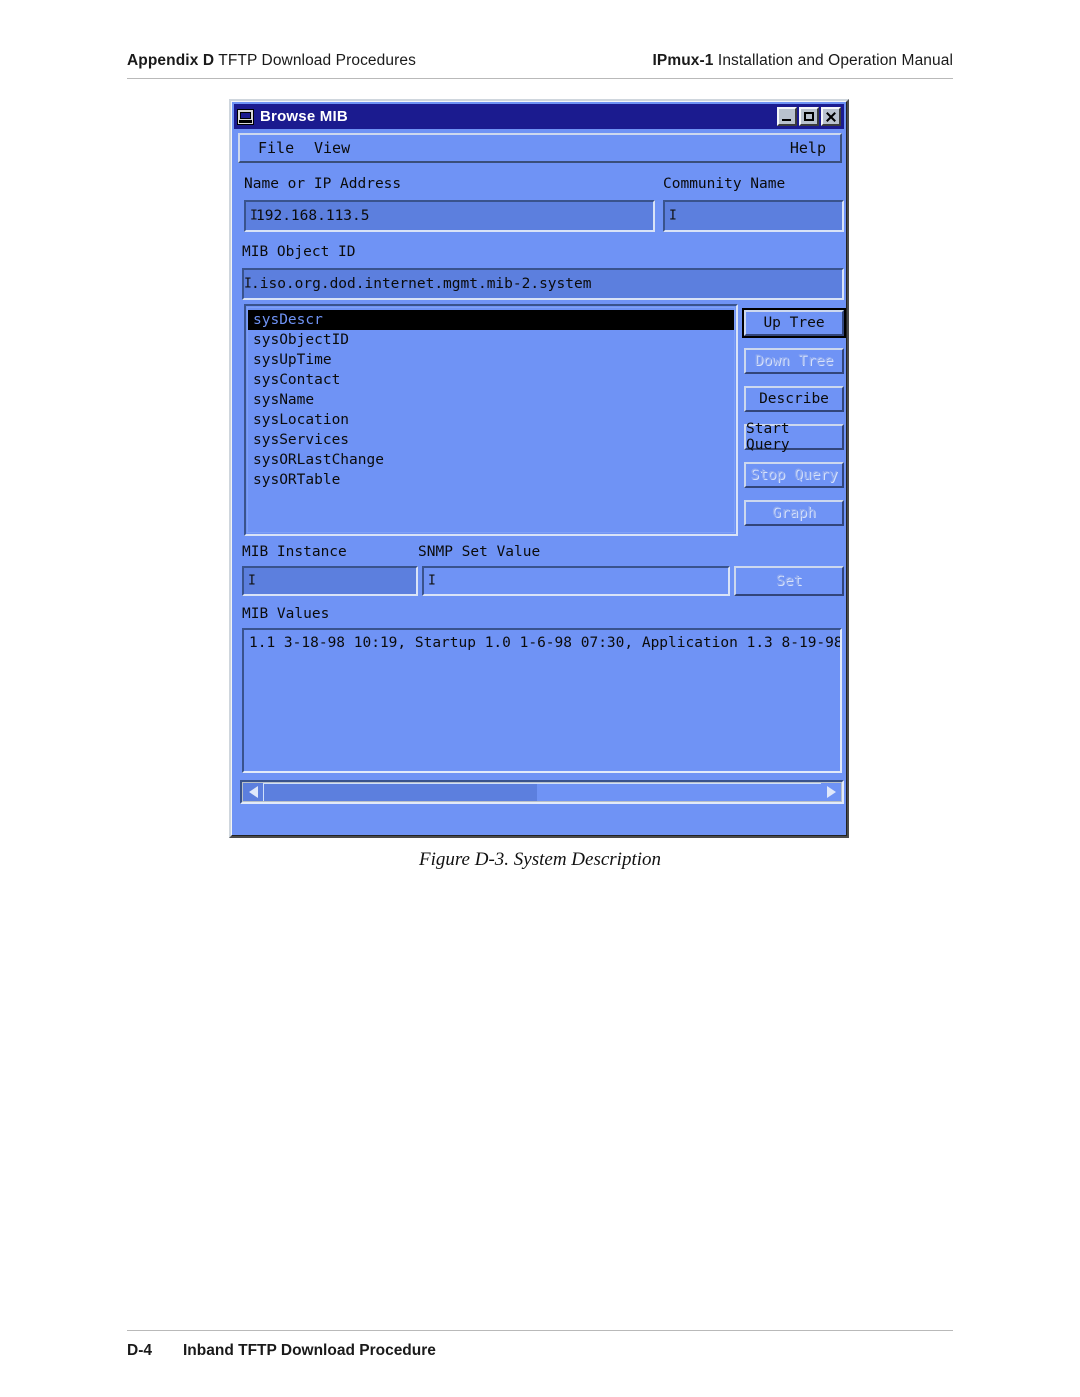 The height and width of the screenshot is (1397, 1080). Describe the element at coordinates (540, 1350) in the screenshot. I see `page-running-footer: D-4 Inband TFTP Download Procedure` at that location.